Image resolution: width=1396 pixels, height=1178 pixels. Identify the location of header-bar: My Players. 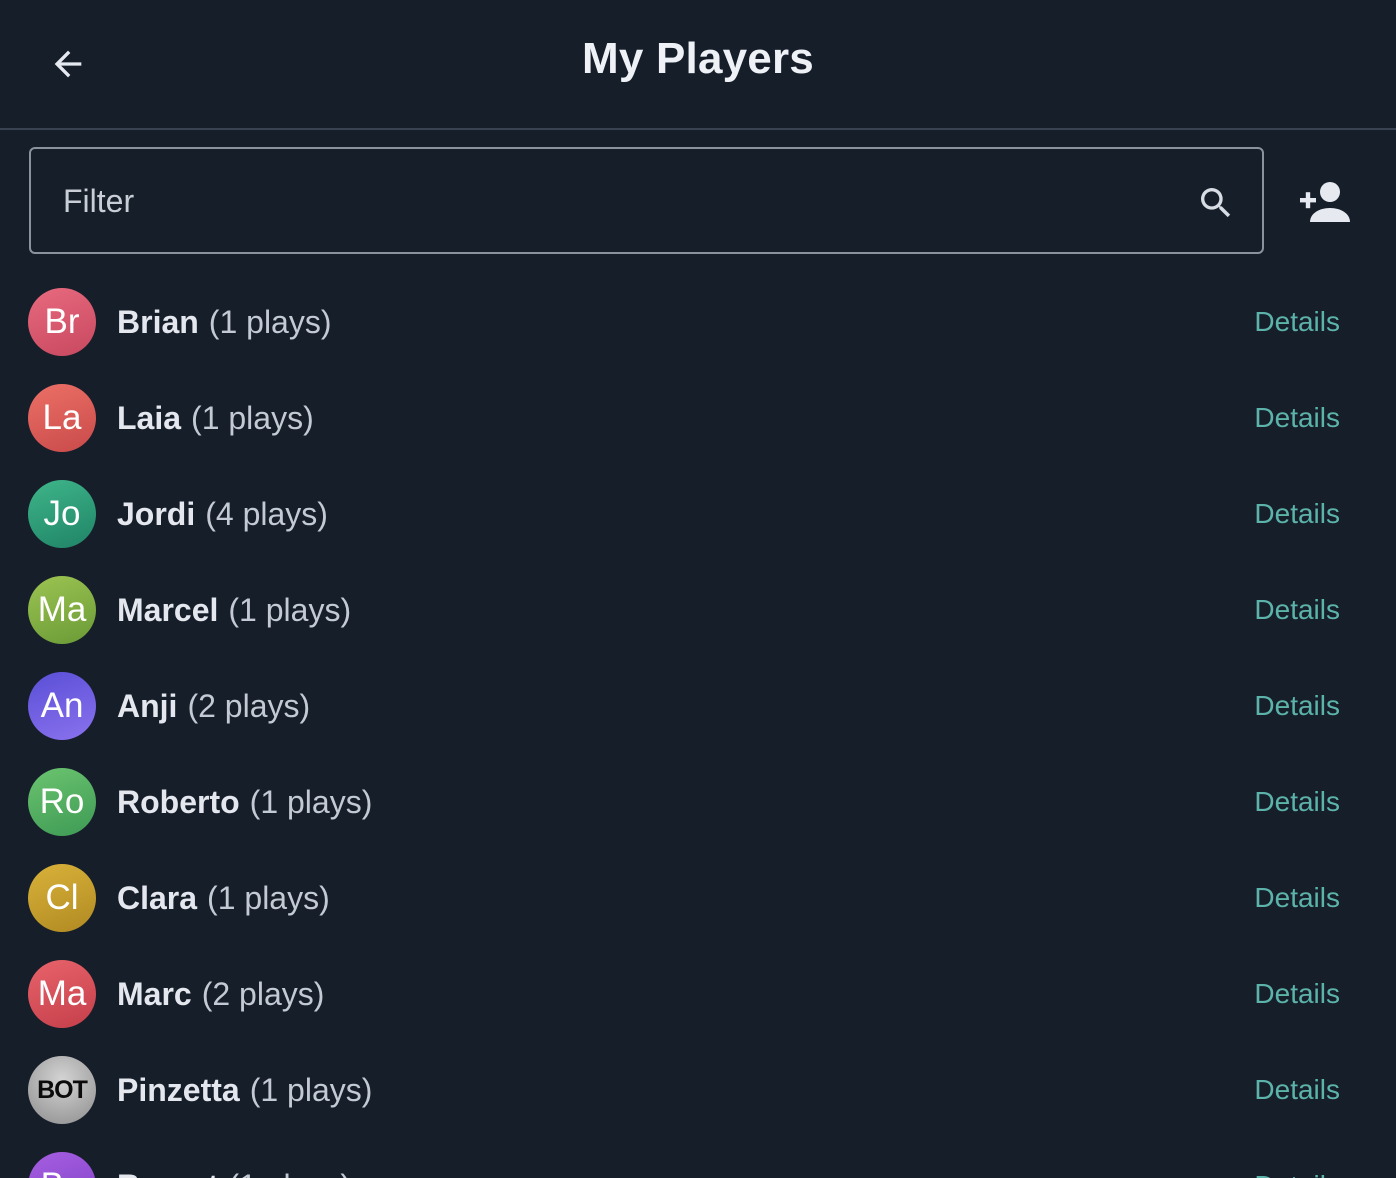
(698, 65).